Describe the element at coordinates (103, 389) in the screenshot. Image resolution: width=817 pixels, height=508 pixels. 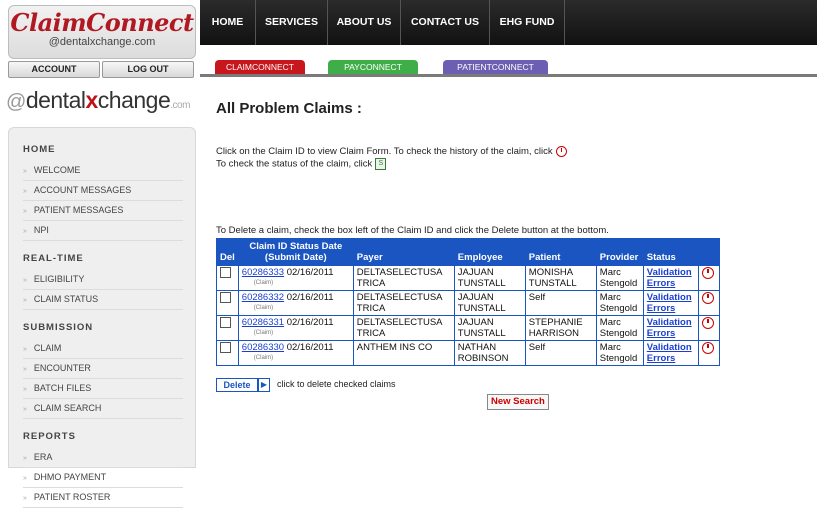
I see `sidebar-item-batch-files: » BATCH FILES` at that location.